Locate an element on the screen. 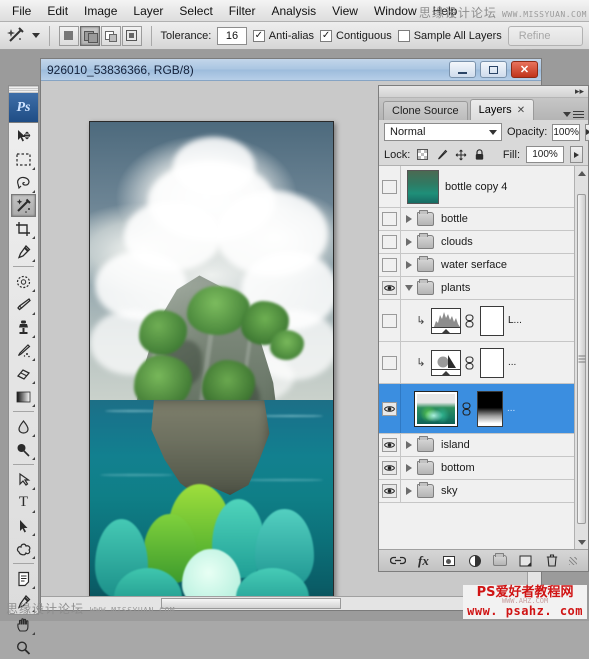 Image resolution: width=589 pixels, height=659 pixels. type-tool-button: T is located at coordinates (23, 502).